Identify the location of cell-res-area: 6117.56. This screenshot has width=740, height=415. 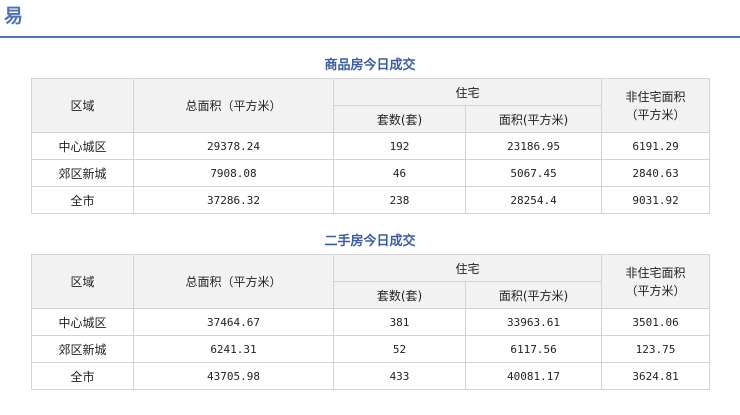
(533, 349).